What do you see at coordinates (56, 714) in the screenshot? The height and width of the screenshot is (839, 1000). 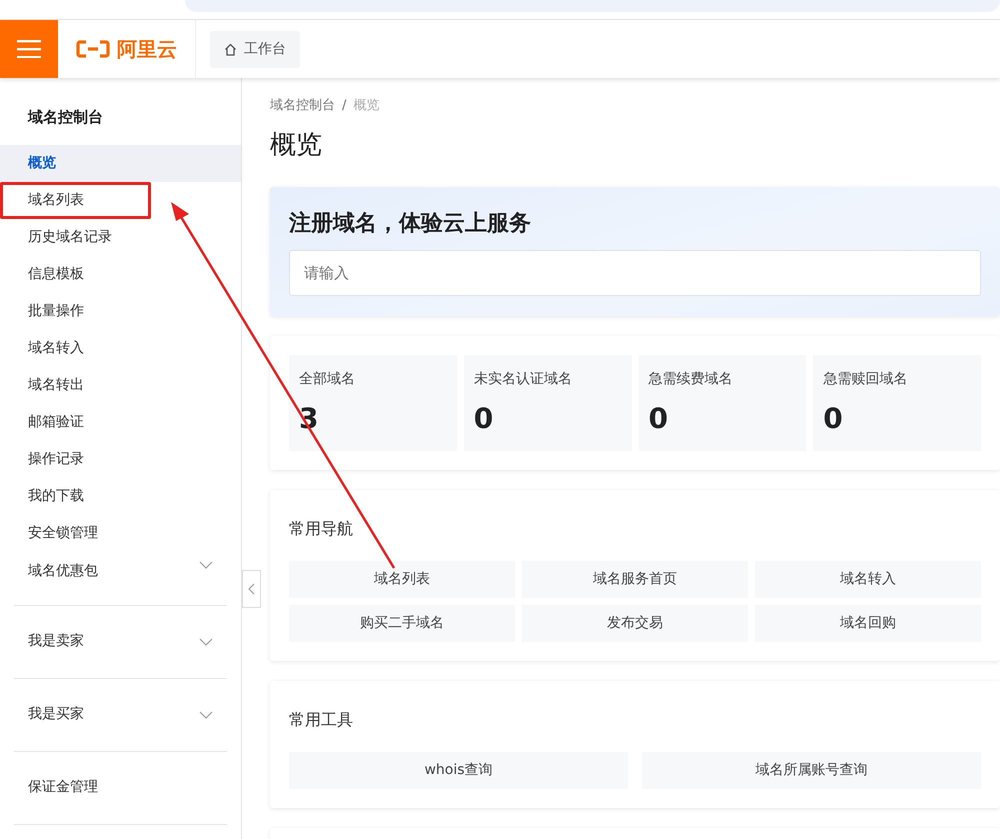 I see `menu-group-label: 我是买家` at bounding box center [56, 714].